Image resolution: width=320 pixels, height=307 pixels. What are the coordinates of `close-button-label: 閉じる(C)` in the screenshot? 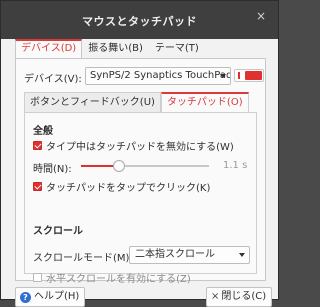 It's located at (244, 296).